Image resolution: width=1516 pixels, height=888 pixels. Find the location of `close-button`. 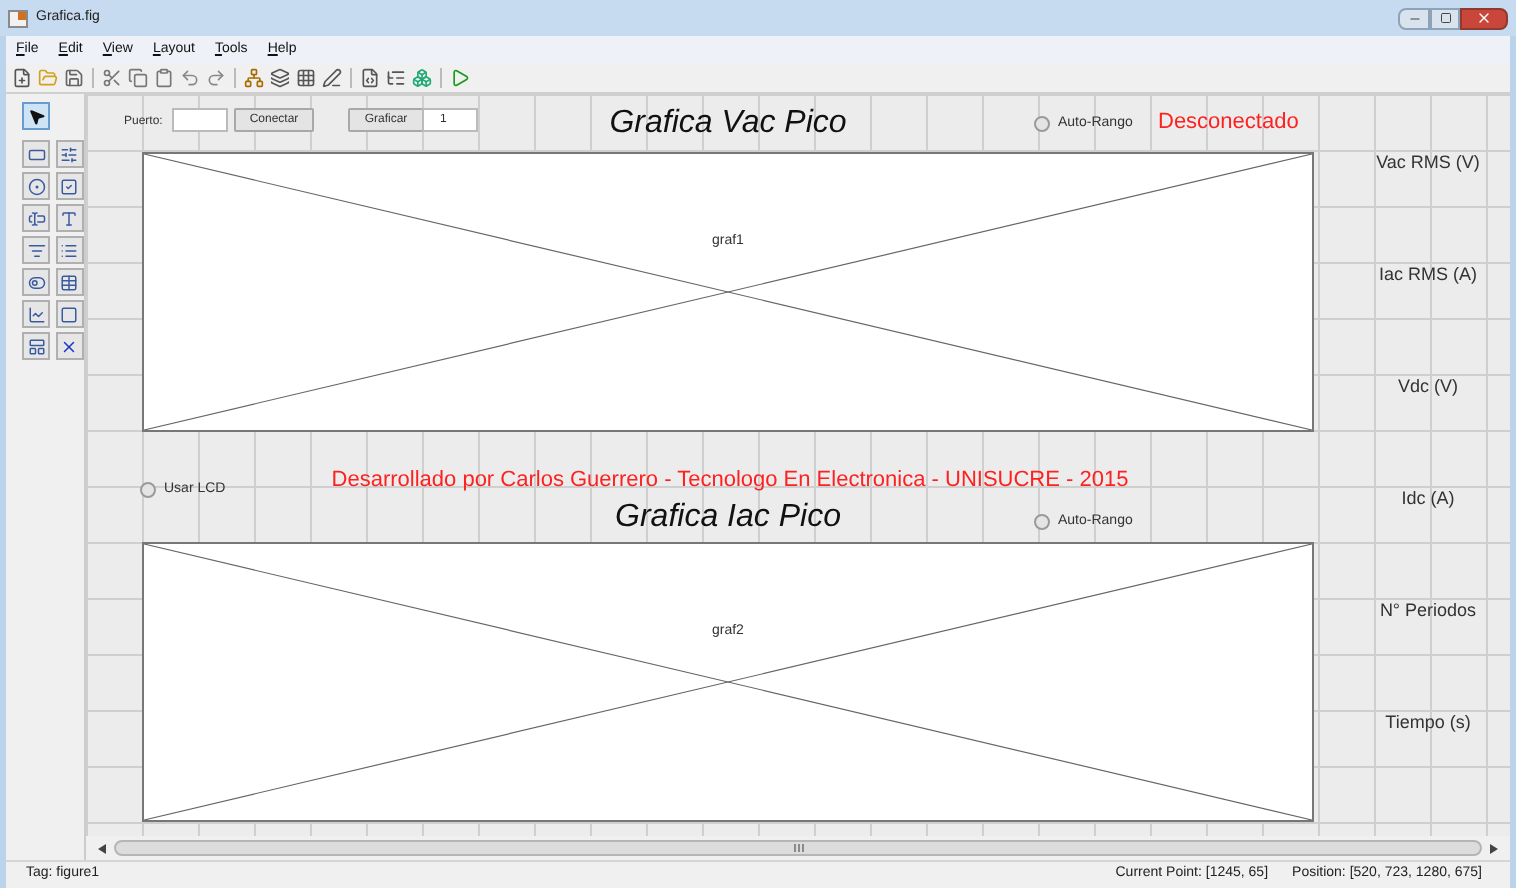

close-button is located at coordinates (1484, 18).